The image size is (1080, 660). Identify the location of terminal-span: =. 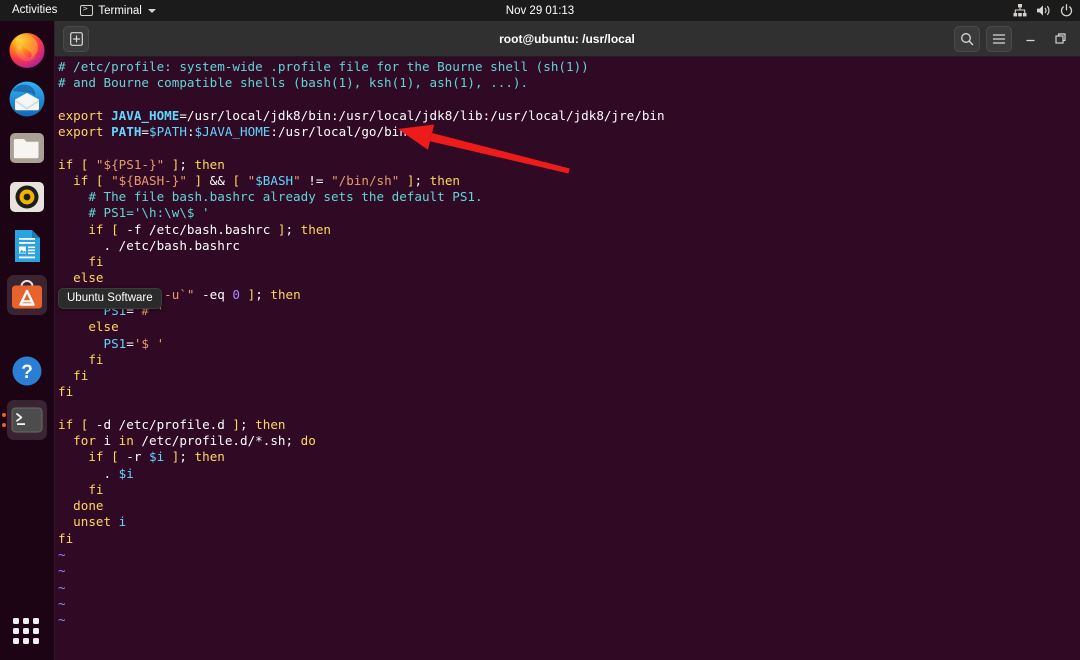
(145, 132).